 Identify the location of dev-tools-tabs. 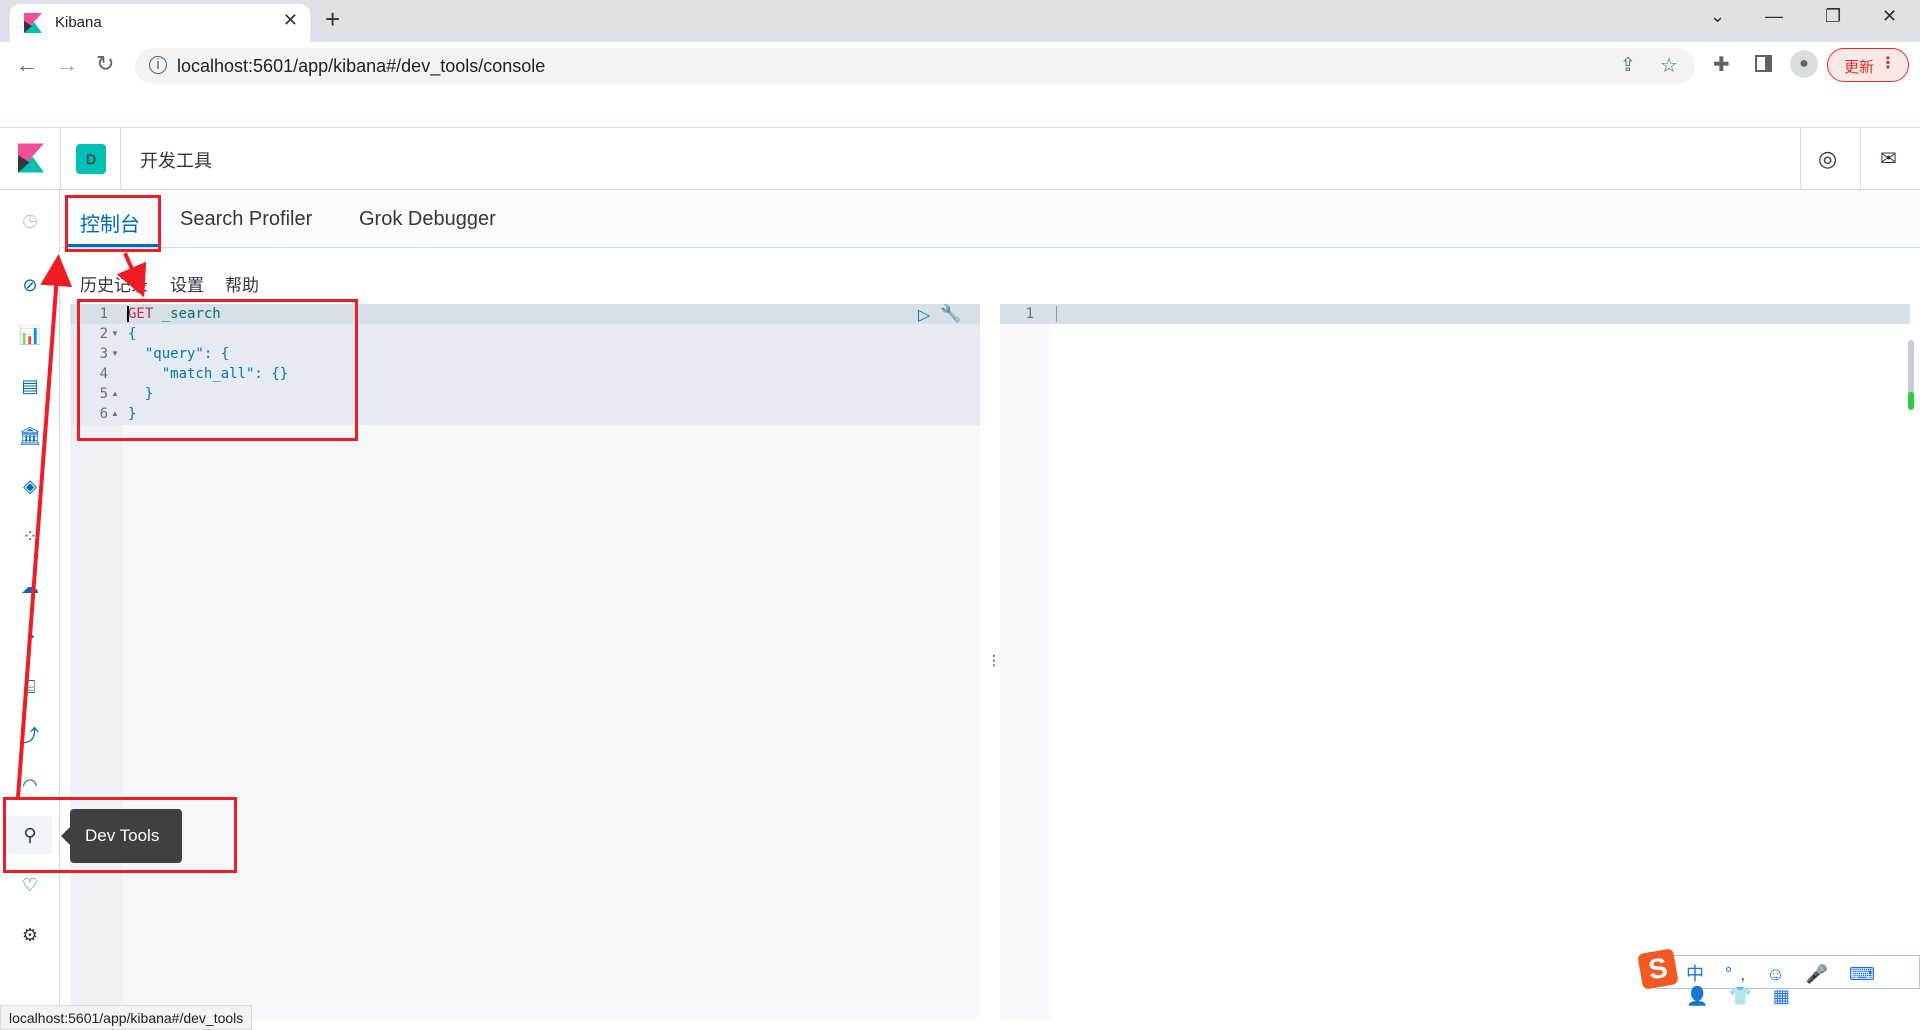
(990, 219).